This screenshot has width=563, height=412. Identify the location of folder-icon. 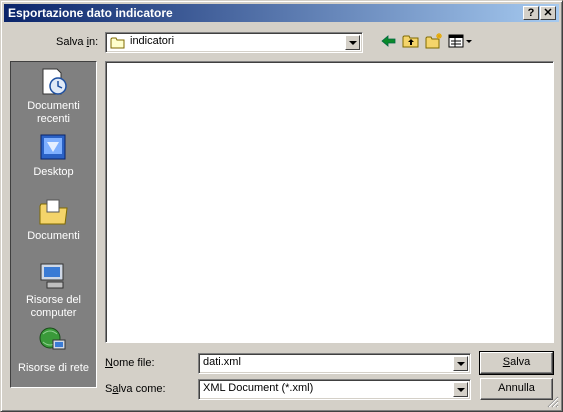
(117, 43).